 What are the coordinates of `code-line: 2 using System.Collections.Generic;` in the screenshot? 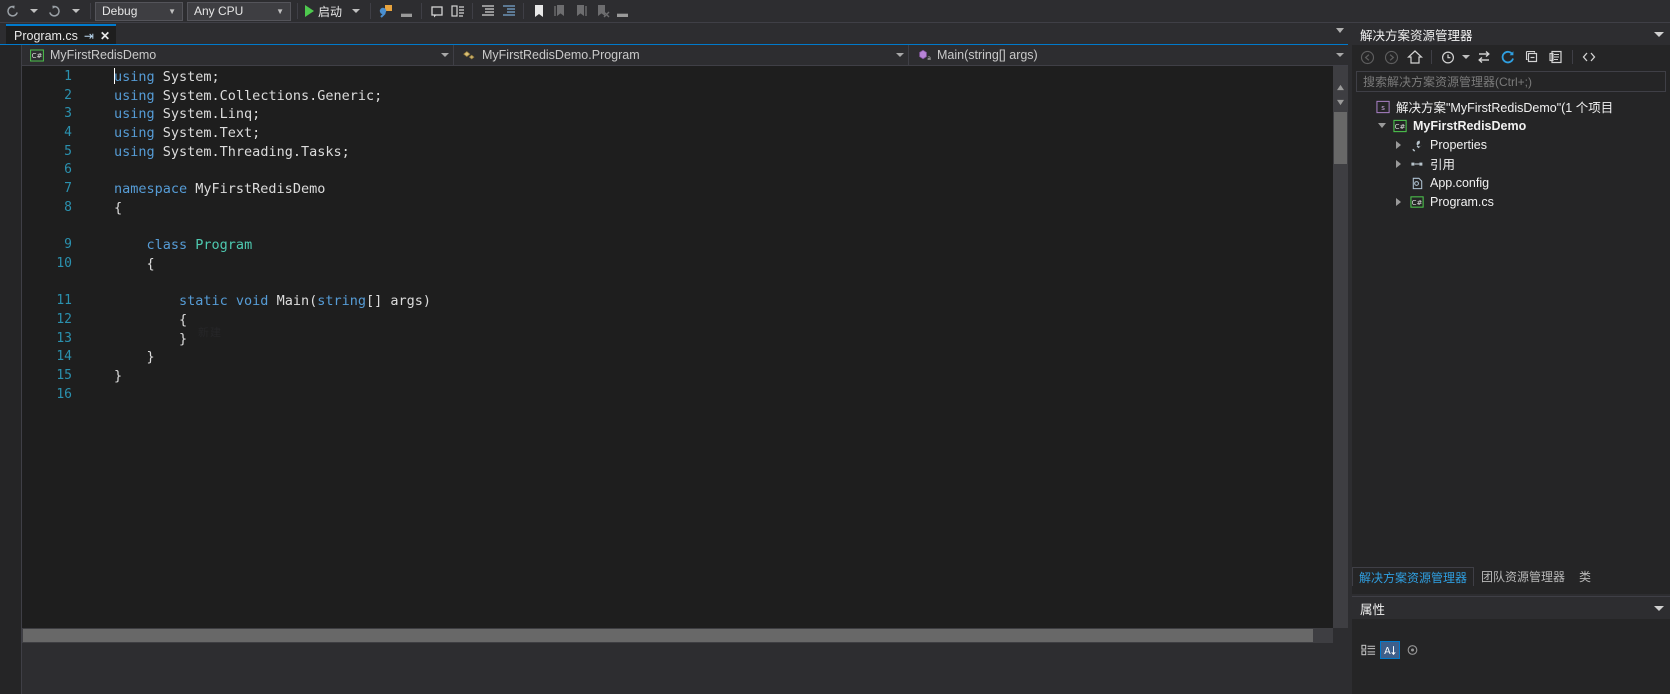 It's located at (677, 96).